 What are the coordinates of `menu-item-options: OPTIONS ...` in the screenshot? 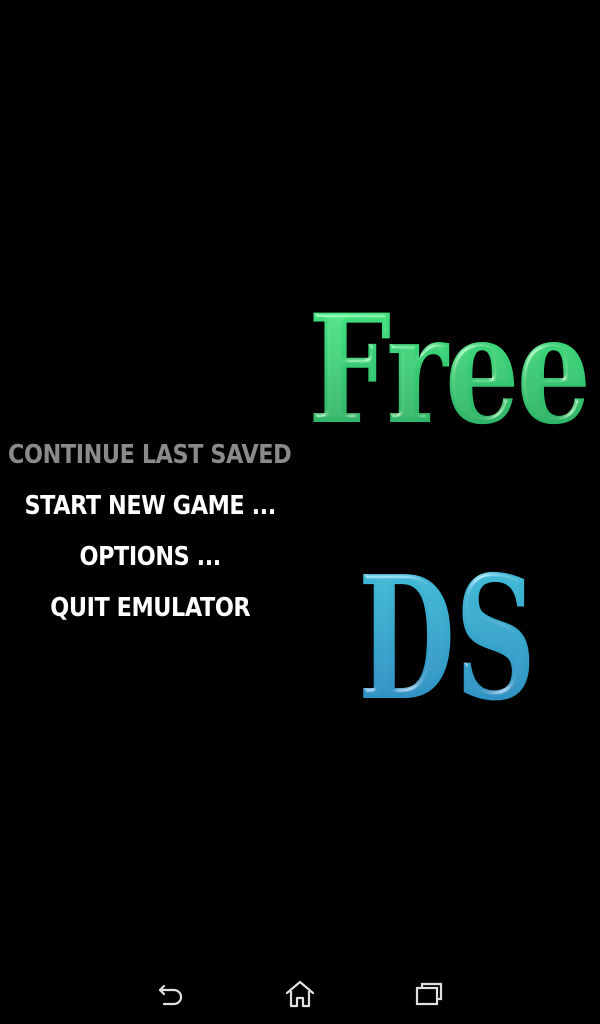 It's located at (150, 557).